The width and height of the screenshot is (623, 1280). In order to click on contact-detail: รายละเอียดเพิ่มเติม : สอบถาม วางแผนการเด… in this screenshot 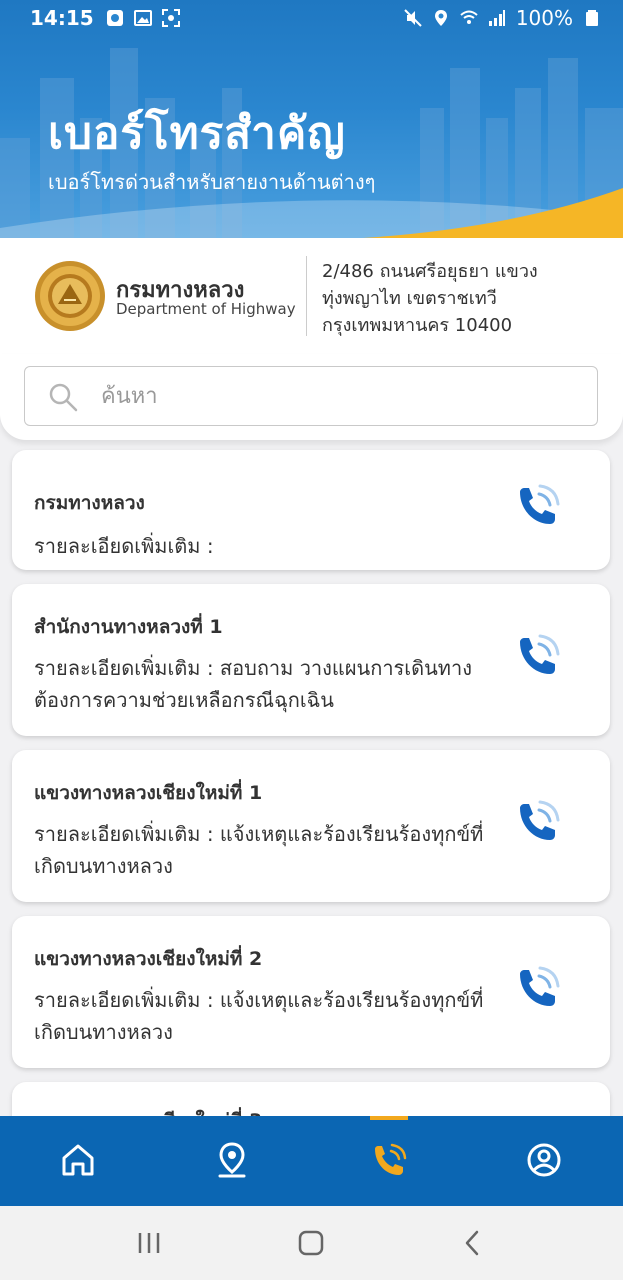, I will do `click(253, 684)`.